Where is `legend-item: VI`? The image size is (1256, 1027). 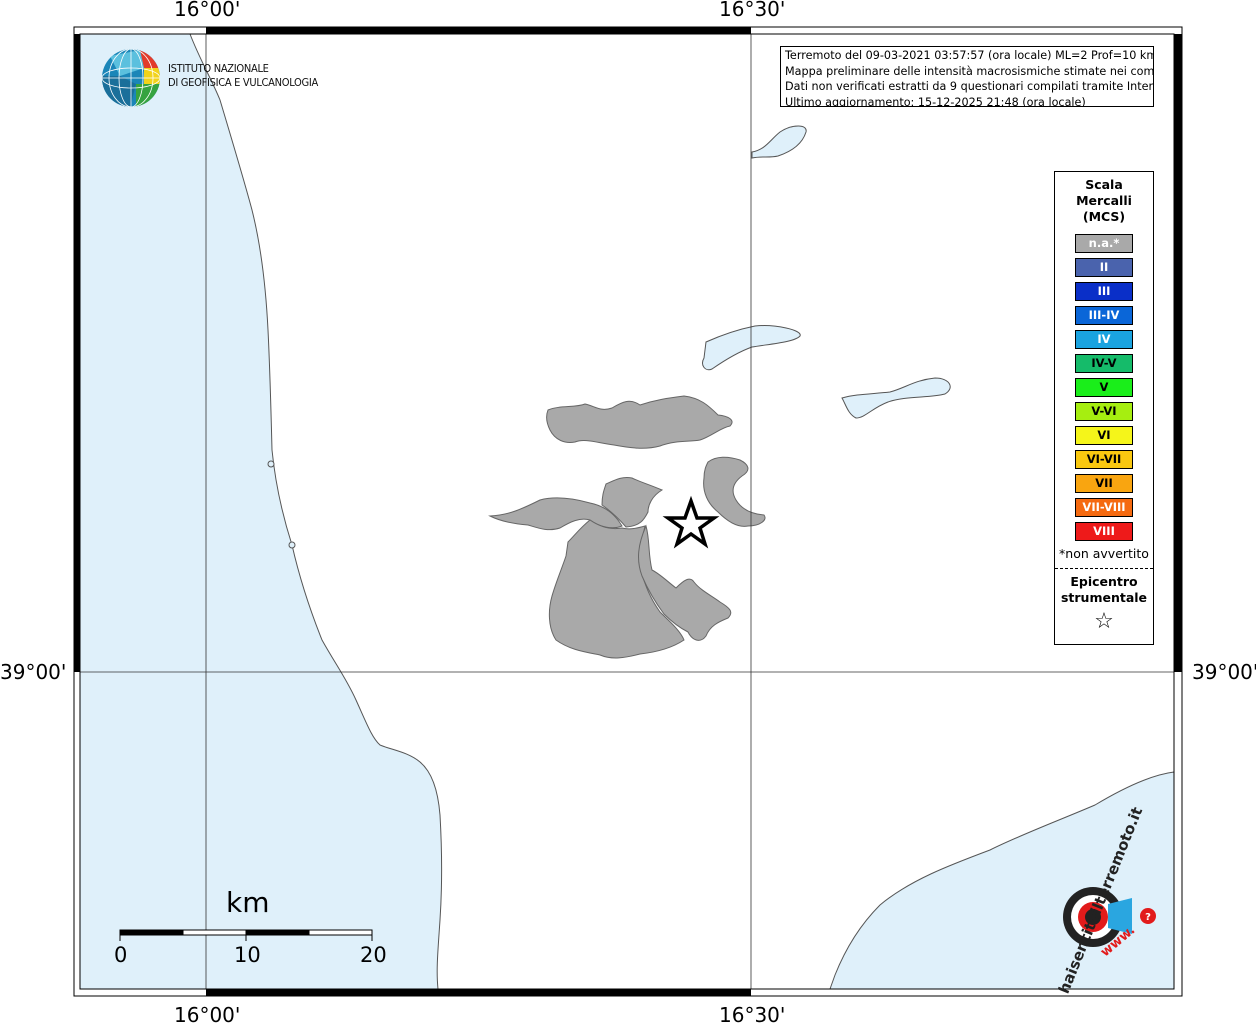
legend-item: VI is located at coordinates (1104, 435).